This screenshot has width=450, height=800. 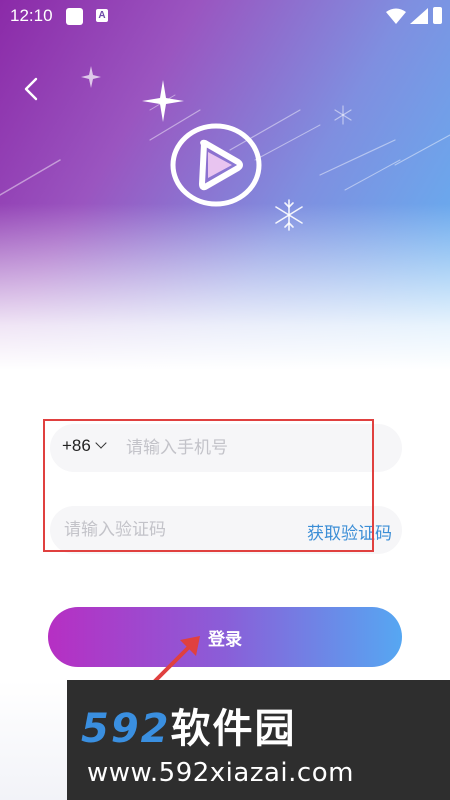 I want to click on sparkle-icon, so click(x=163, y=101).